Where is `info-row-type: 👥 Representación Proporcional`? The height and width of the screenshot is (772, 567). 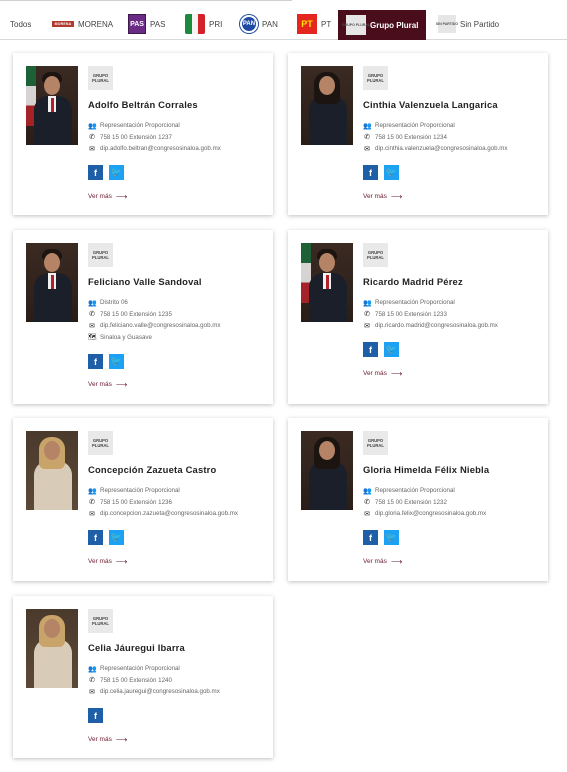
info-row-type: 👥 Representación Proporcional is located at coordinates (430, 303).